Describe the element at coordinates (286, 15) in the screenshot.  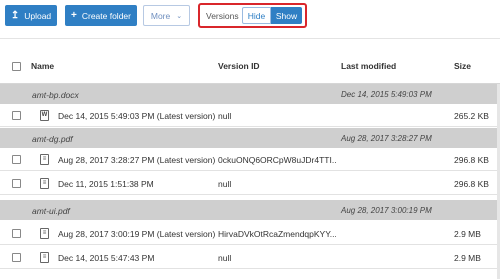
I see `show-versions-button: Show` at that location.